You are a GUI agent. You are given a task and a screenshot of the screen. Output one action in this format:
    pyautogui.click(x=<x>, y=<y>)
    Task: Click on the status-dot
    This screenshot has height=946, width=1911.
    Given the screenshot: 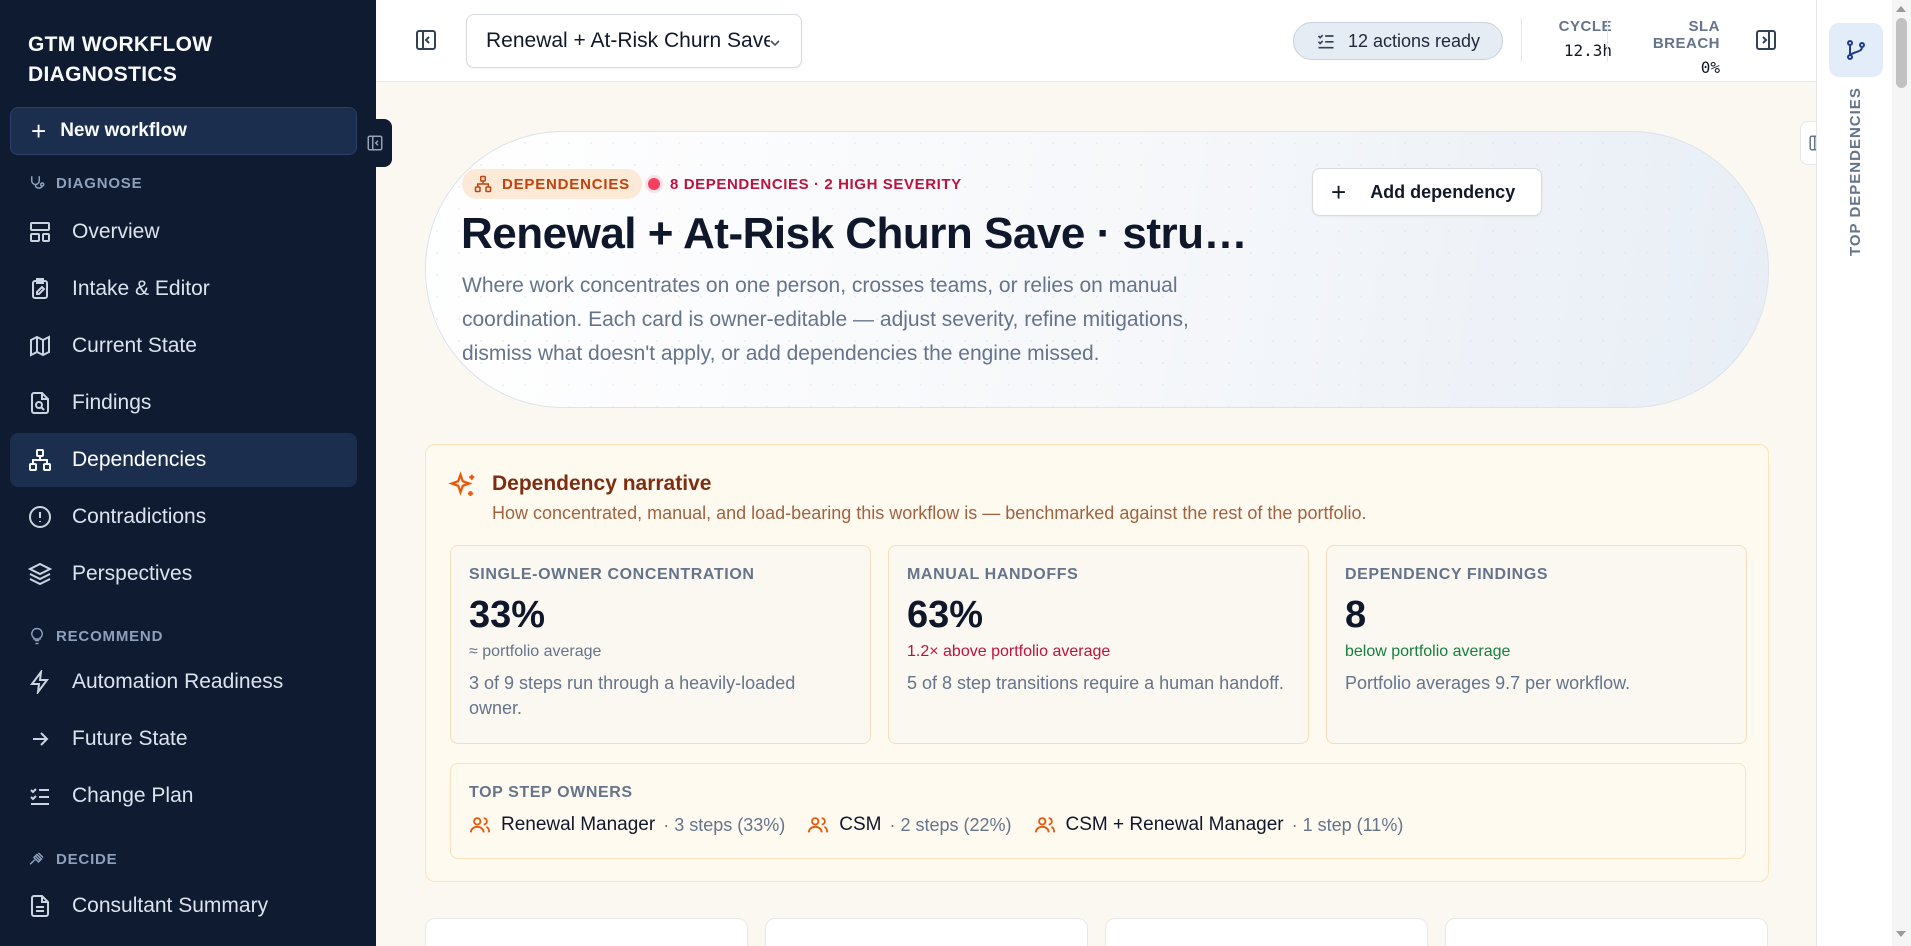 What is the action you would take?
    pyautogui.click(x=654, y=184)
    